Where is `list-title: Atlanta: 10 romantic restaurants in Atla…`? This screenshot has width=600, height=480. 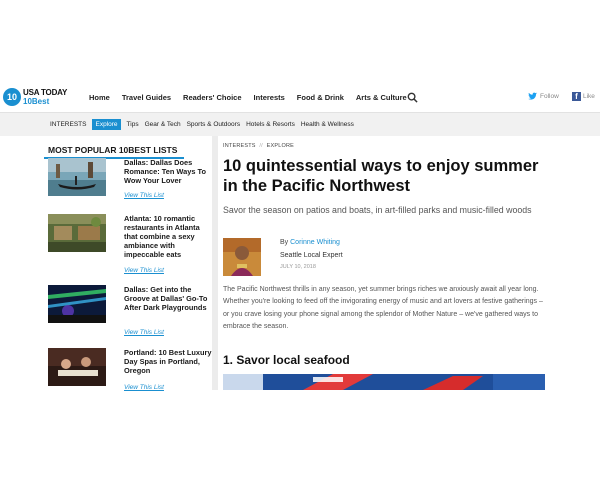
list-title: Atlanta: 10 romantic restaurants in Atla… is located at coordinates (168, 236).